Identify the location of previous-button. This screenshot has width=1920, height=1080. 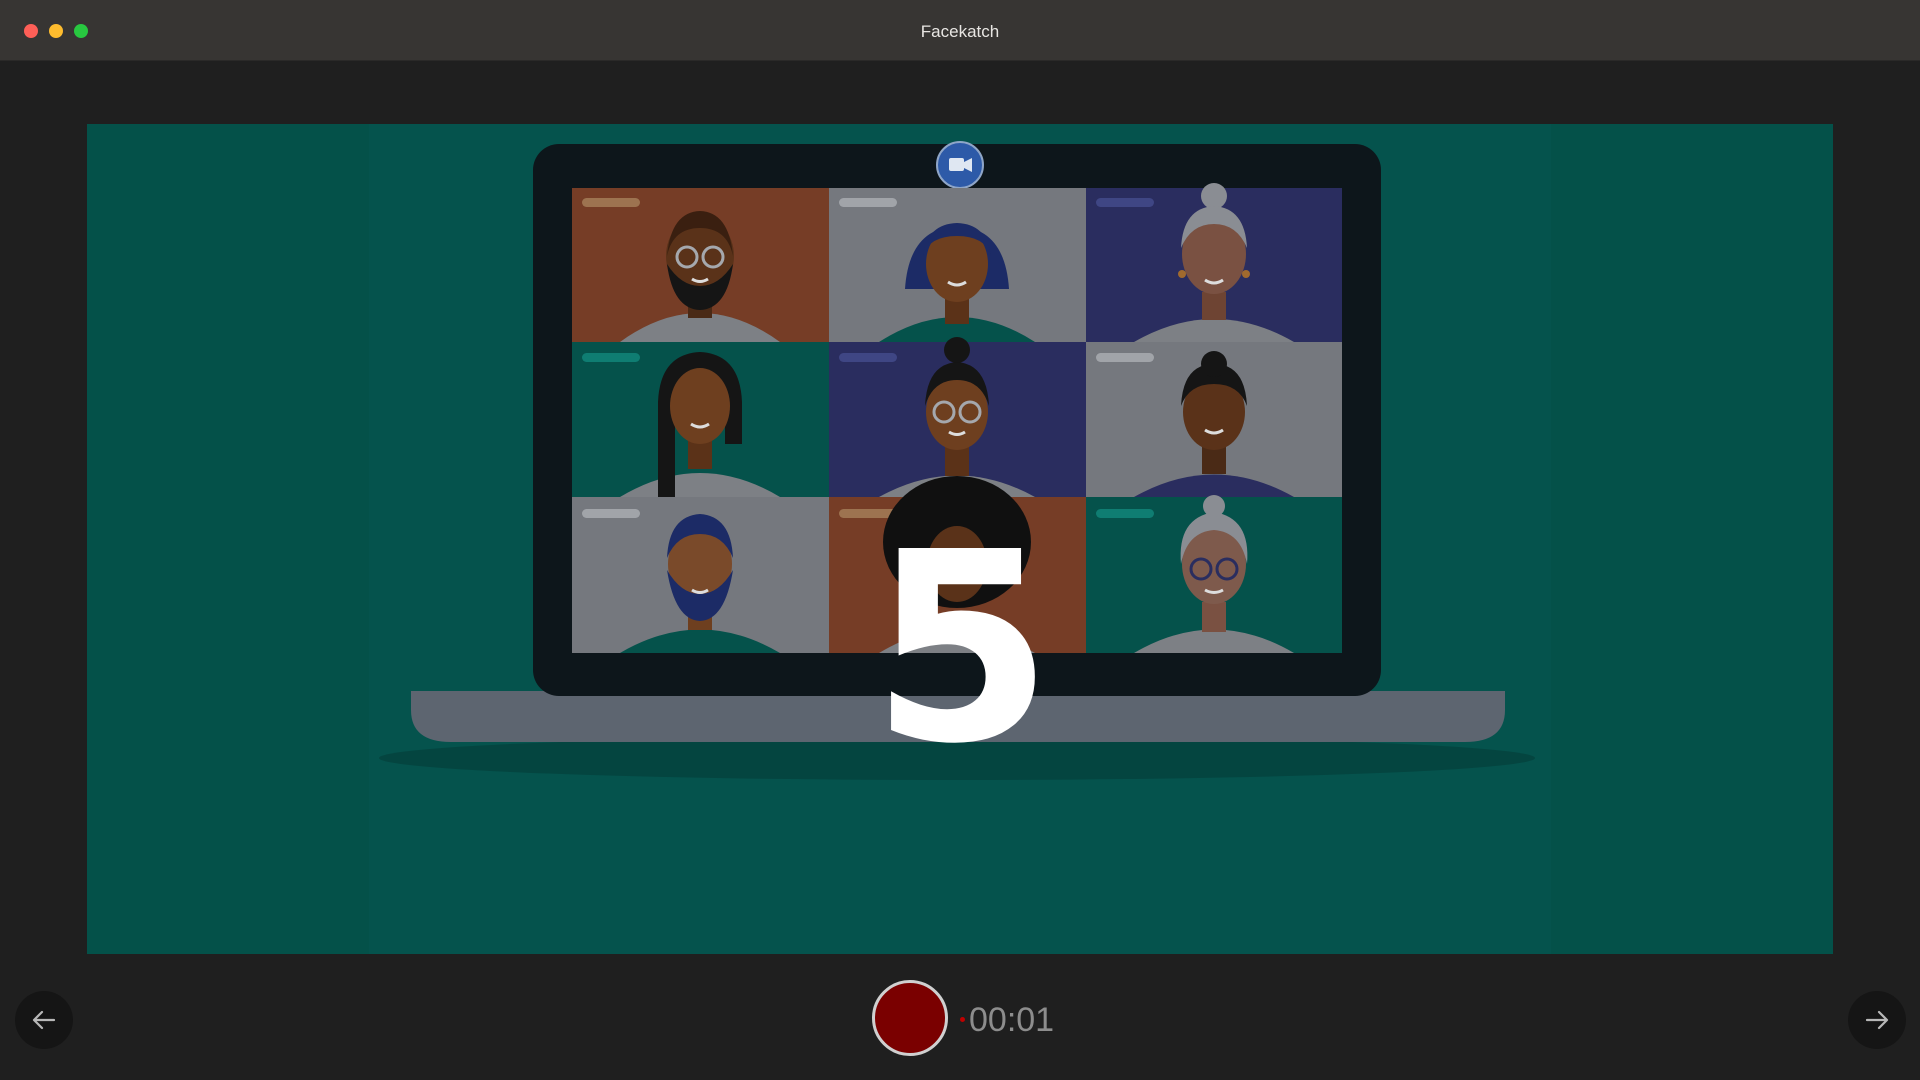
(44, 1020).